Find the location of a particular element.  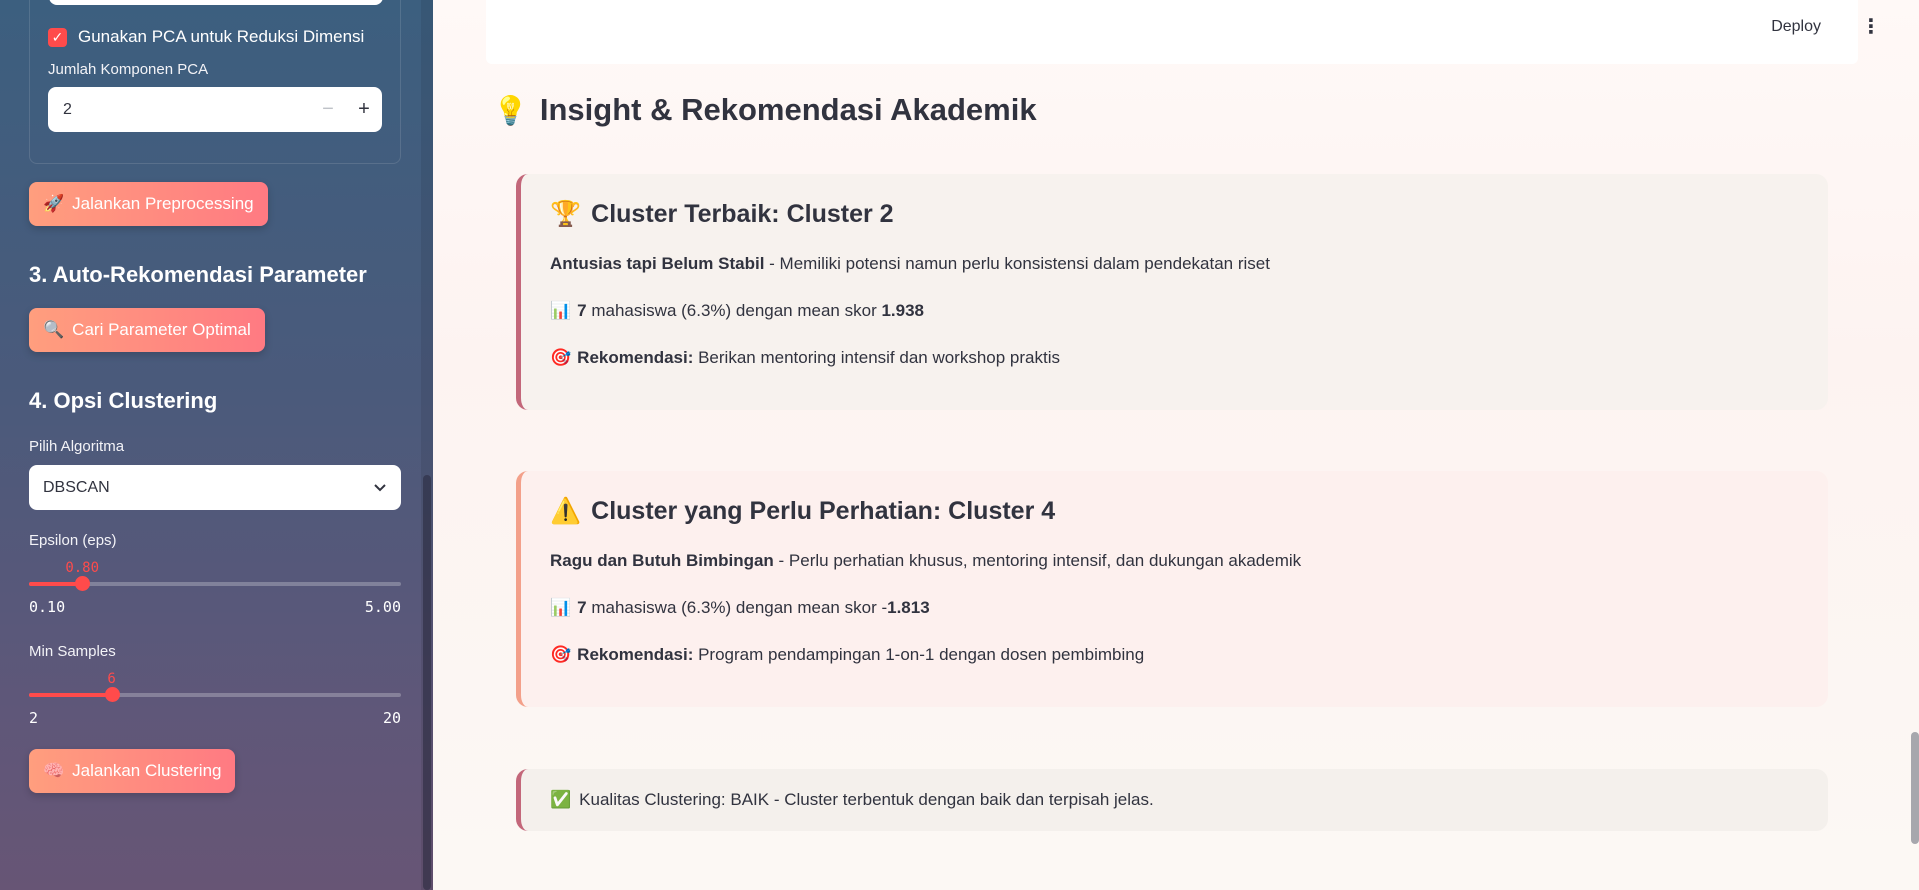

best-cluster-persona: Antusias tapi Belum Stabil is located at coordinates (657, 263).